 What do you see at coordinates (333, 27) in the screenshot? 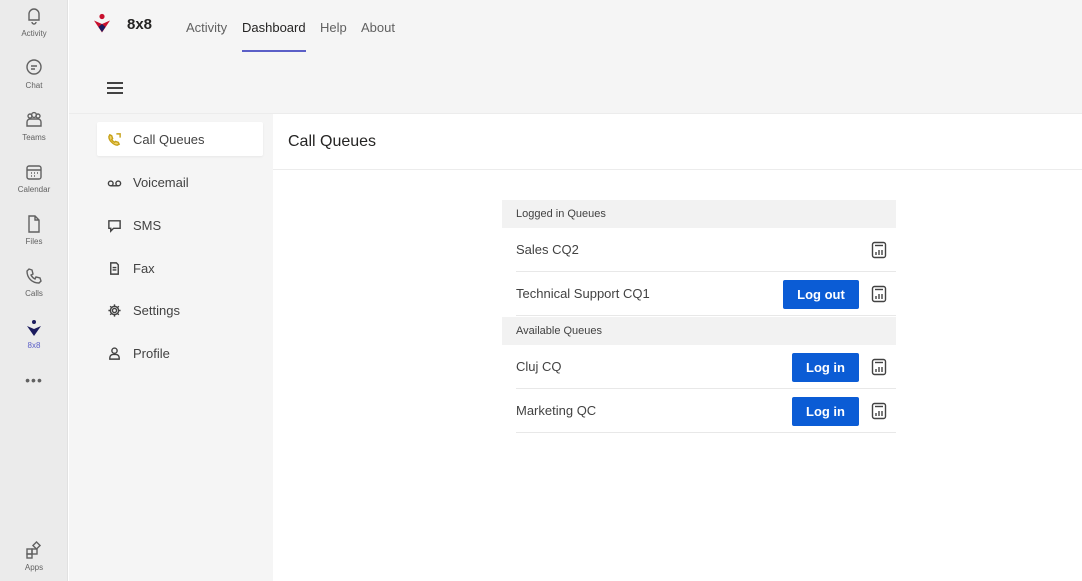
I see `tab-help: Help` at bounding box center [333, 27].